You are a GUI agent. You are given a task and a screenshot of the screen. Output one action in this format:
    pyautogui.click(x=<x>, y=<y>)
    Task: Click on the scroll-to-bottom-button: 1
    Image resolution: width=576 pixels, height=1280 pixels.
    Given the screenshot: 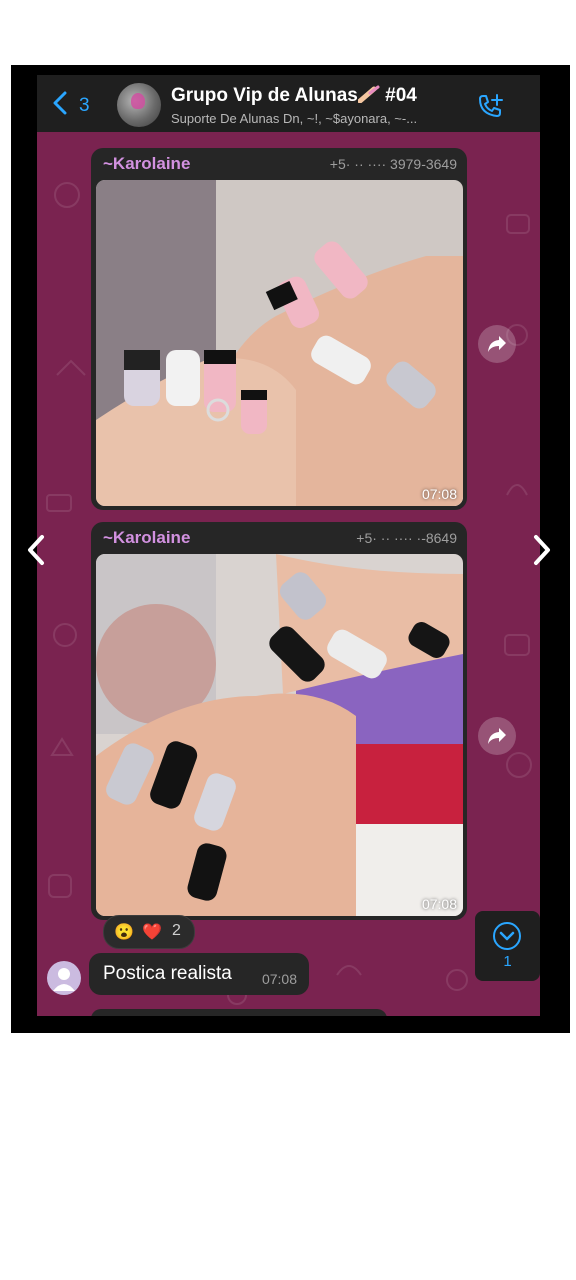 What is the action you would take?
    pyautogui.click(x=507, y=946)
    